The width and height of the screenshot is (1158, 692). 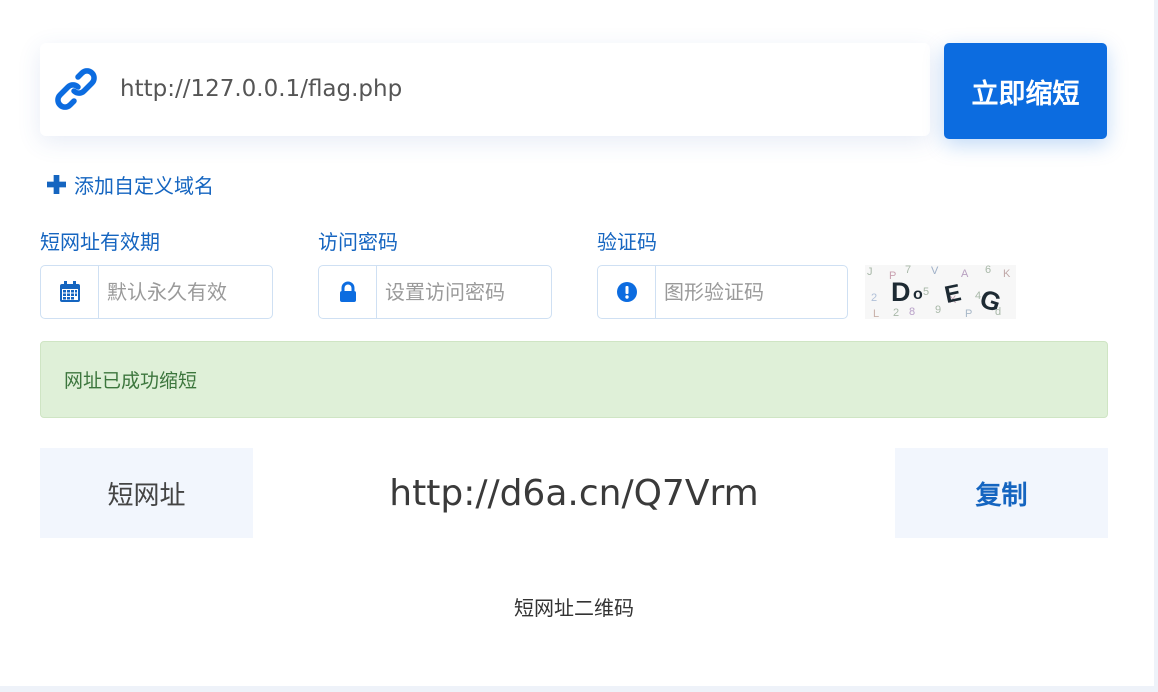 What do you see at coordinates (146, 493) in the screenshot?
I see `short-url-label: 短网址` at bounding box center [146, 493].